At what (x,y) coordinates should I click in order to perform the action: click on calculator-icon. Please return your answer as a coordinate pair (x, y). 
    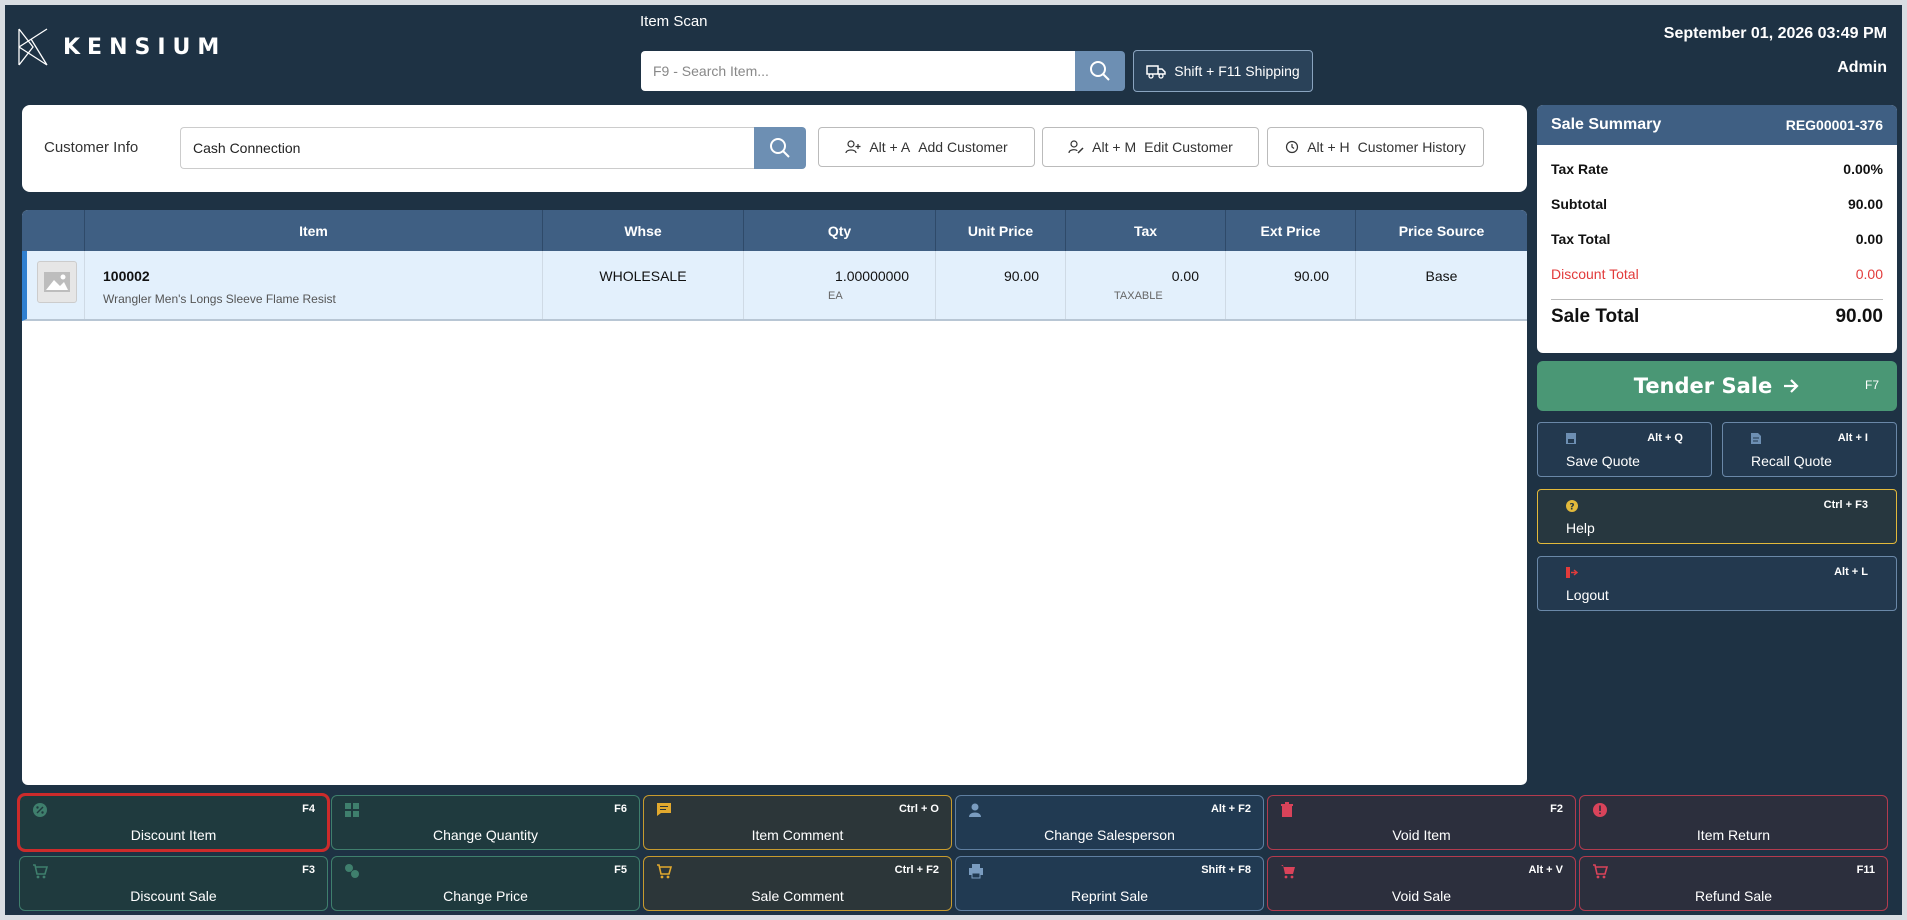
    Looking at the image, I should click on (352, 810).